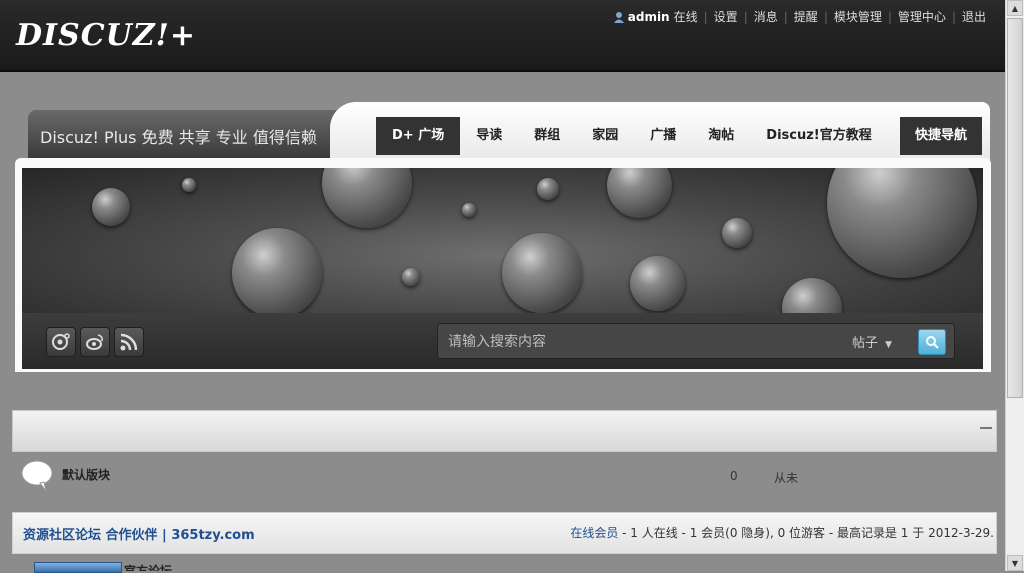 The width and height of the screenshot is (1024, 573). I want to click on nav-item-tutorials: Discuz!官方教程, so click(818, 136).